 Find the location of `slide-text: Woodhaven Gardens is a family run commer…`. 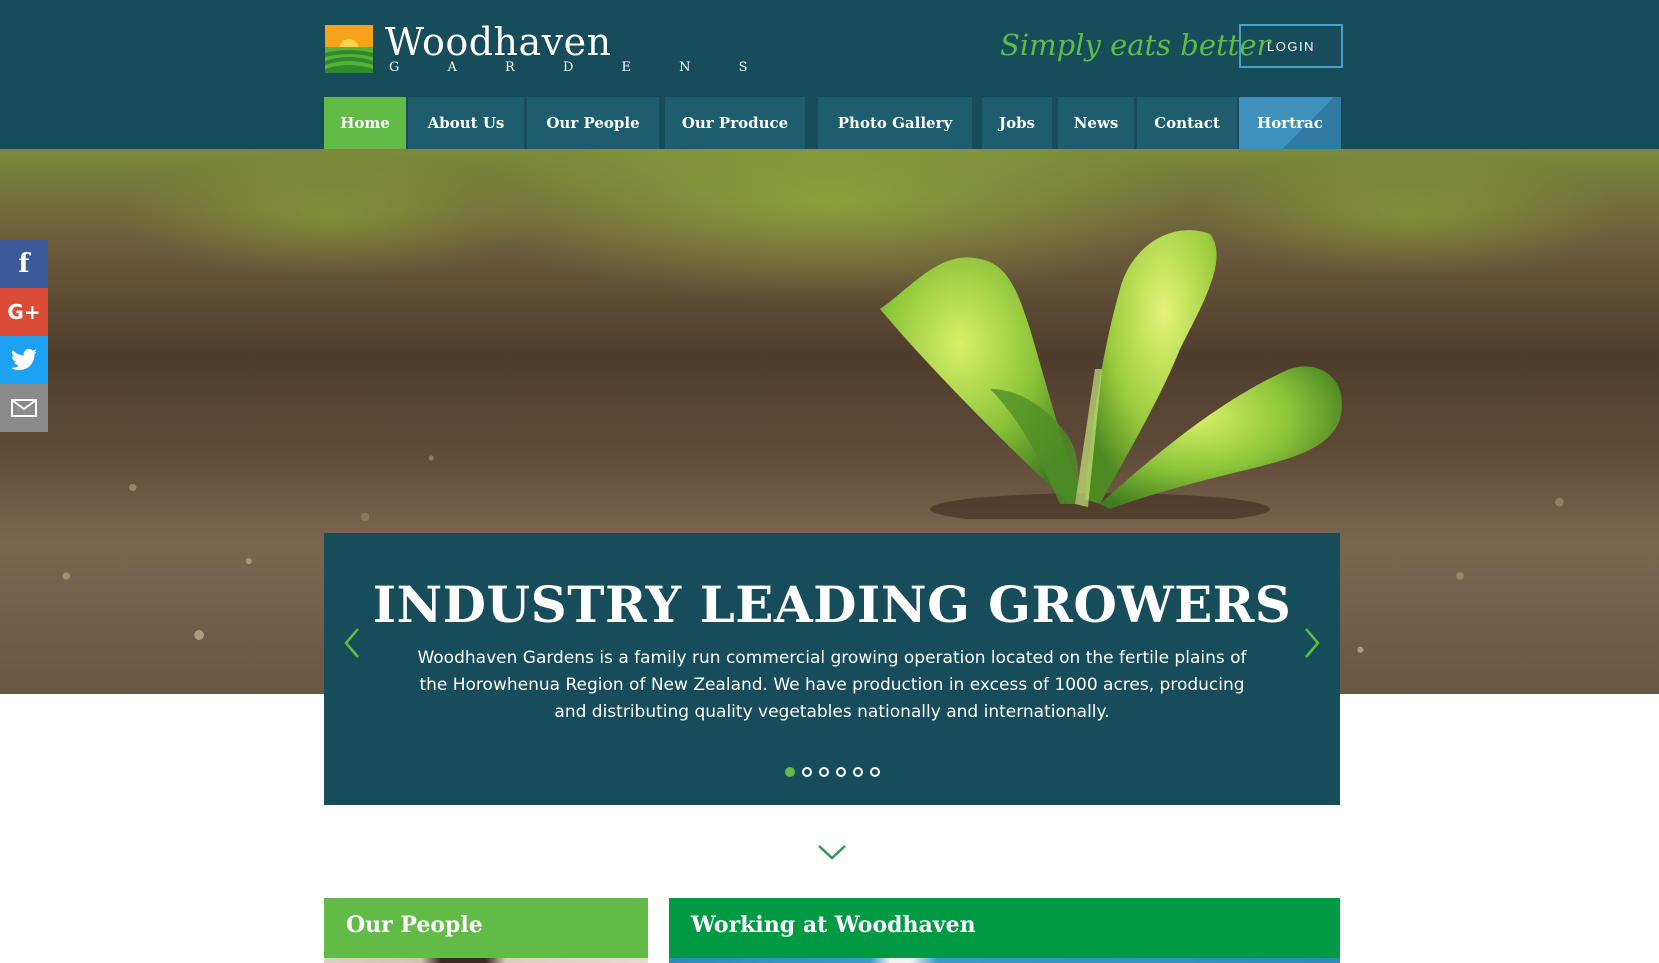

slide-text: Woodhaven Gardens is a family run commer… is located at coordinates (832, 685).